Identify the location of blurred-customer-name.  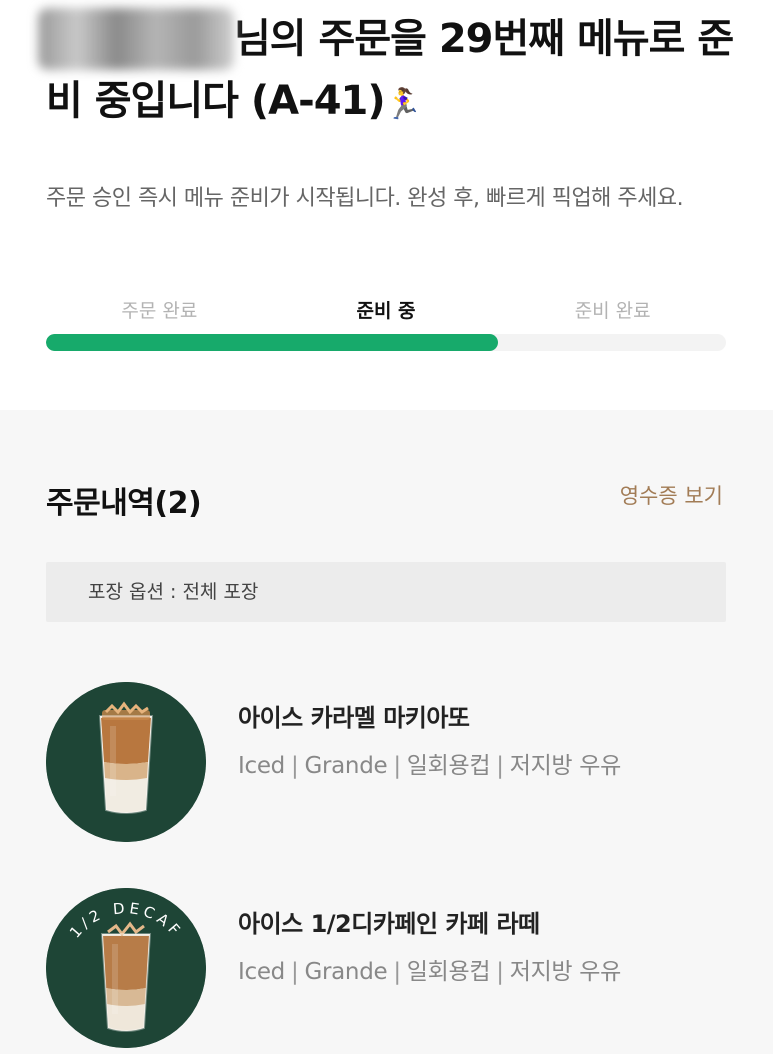
(136, 39).